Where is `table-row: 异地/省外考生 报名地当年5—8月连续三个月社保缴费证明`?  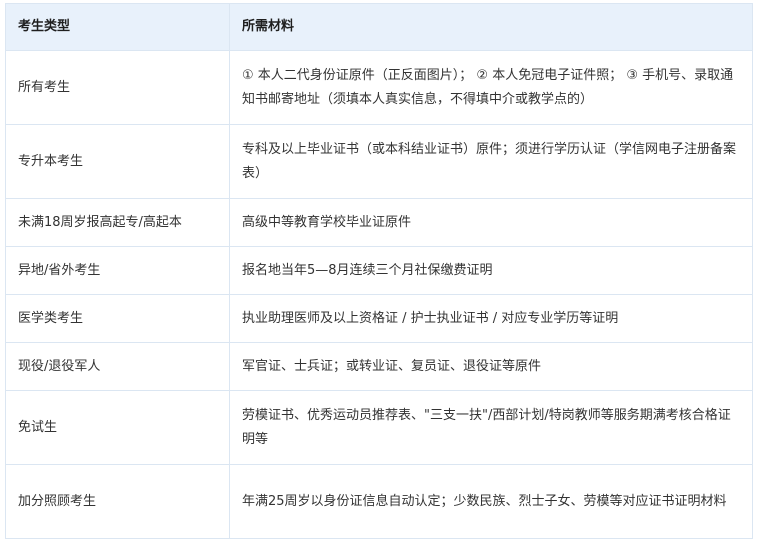 table-row: 异地/省外考生 报名地当年5—8月连续三个月社保缴费证明 is located at coordinates (379, 270).